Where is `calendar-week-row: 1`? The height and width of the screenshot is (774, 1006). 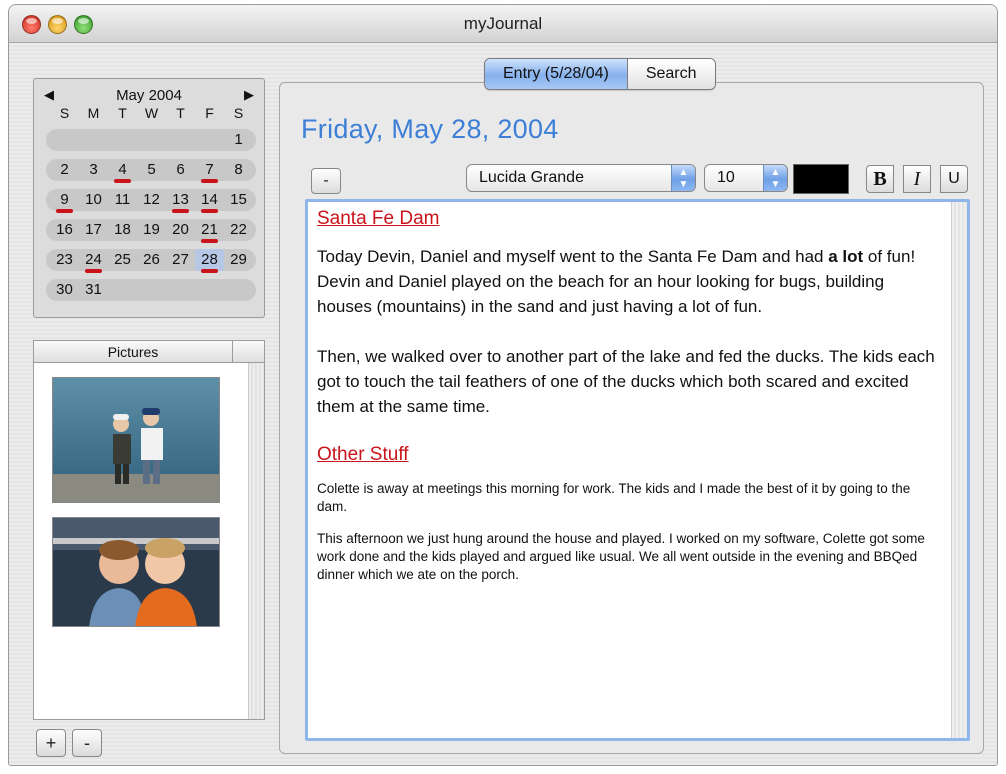 calendar-week-row: 1 is located at coordinates (151, 140).